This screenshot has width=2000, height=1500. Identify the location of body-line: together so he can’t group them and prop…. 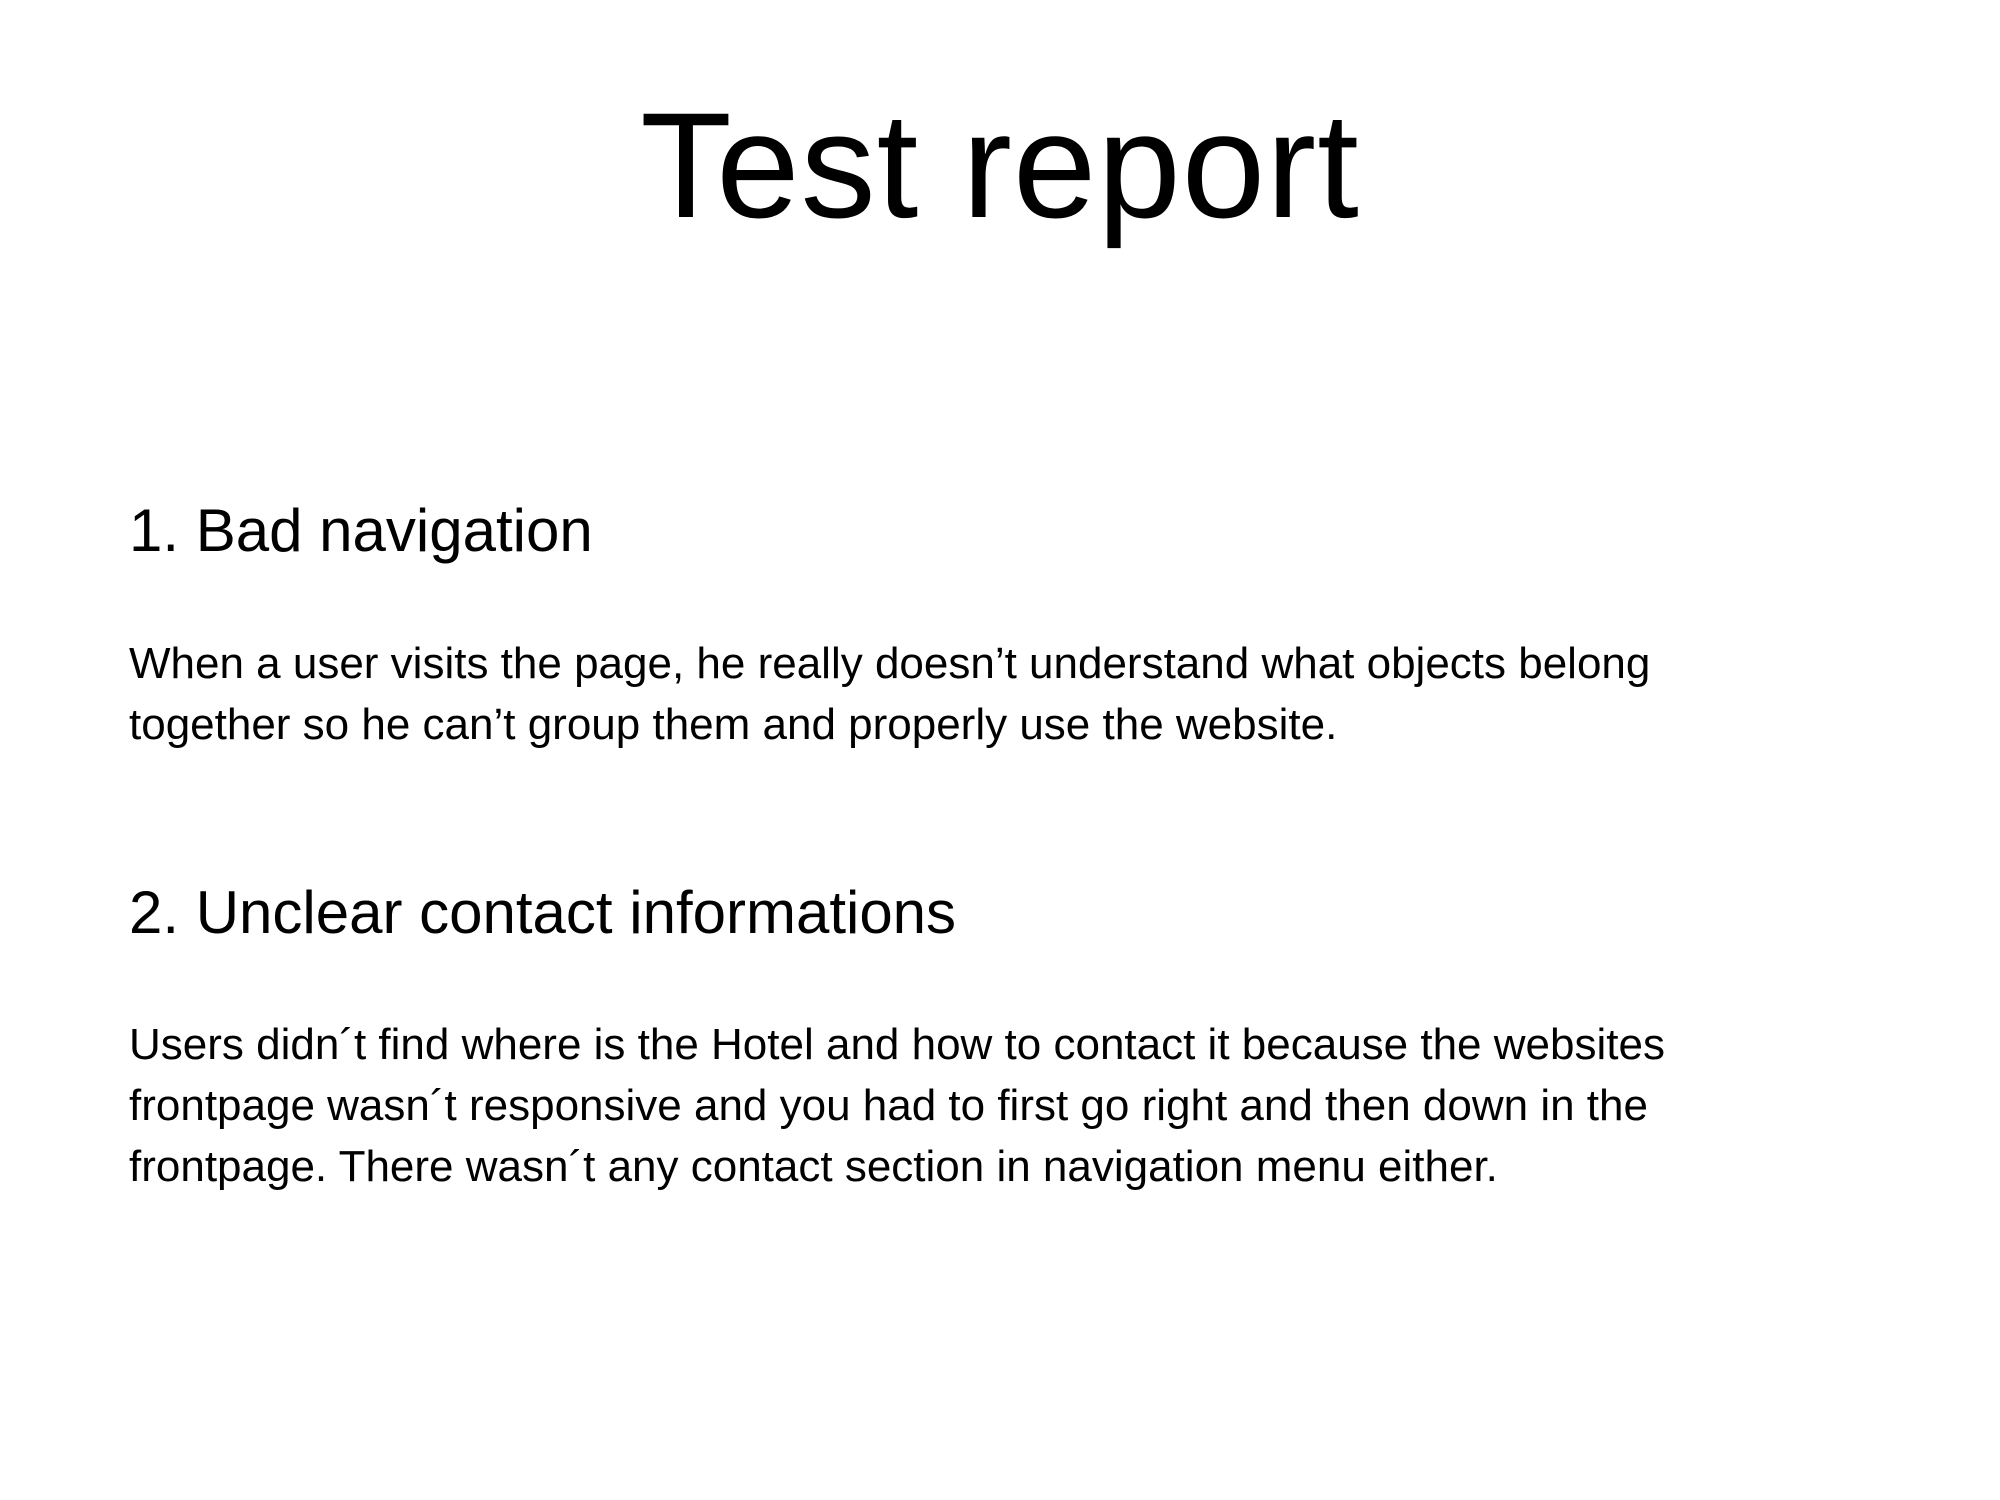
(733, 724).